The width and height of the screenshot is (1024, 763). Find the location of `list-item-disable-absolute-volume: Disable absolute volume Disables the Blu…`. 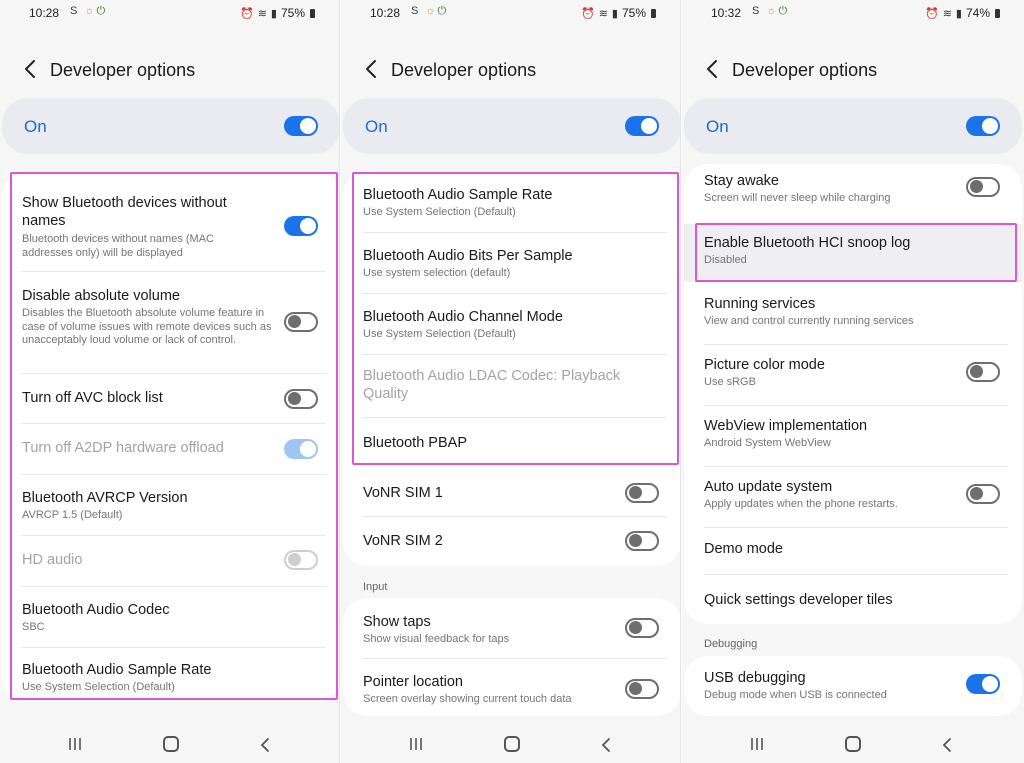

list-item-disable-absolute-volume: Disable absolute volume Disables the Blu… is located at coordinates (170, 322).